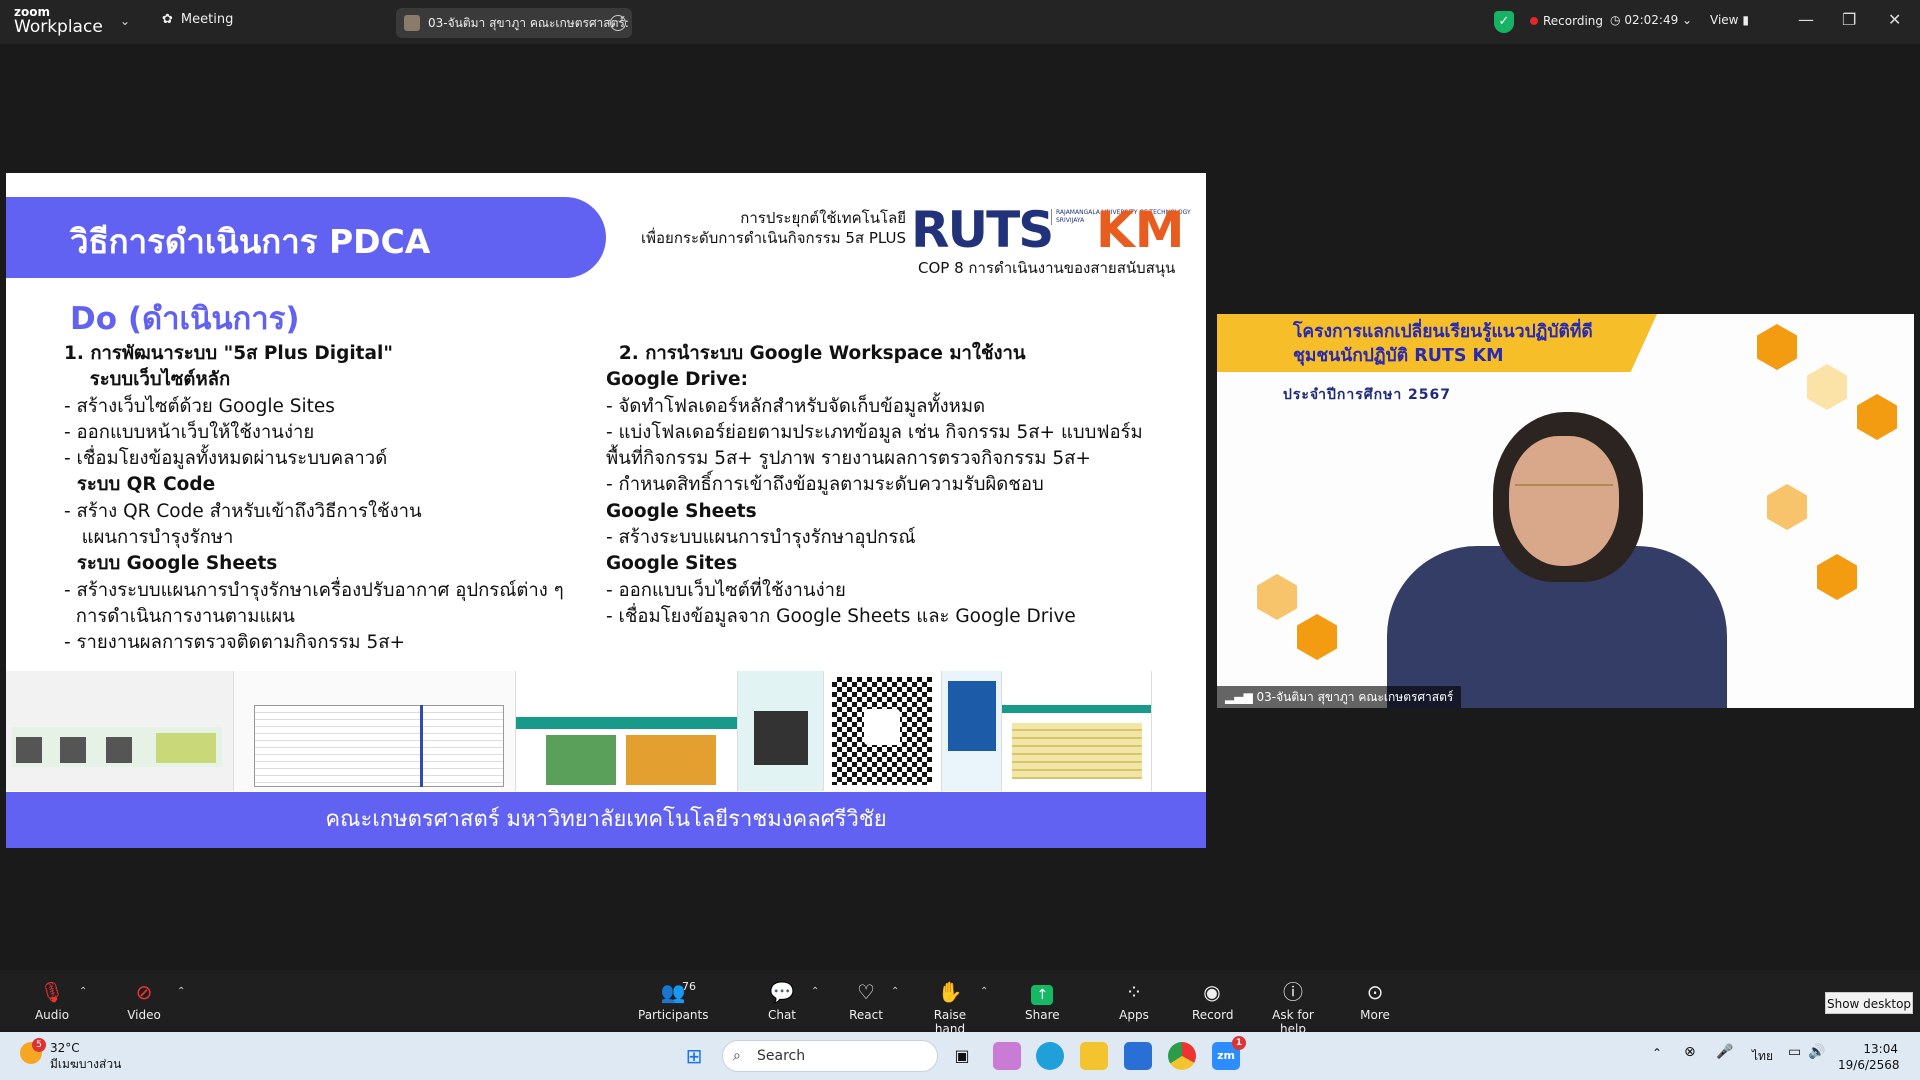 The image size is (1920, 1080). Describe the element at coordinates (773, 238) in the screenshot. I see `org-line2: เพื่อยกระดับการดำเนินกิจกรรม 5ส PLUS` at that location.